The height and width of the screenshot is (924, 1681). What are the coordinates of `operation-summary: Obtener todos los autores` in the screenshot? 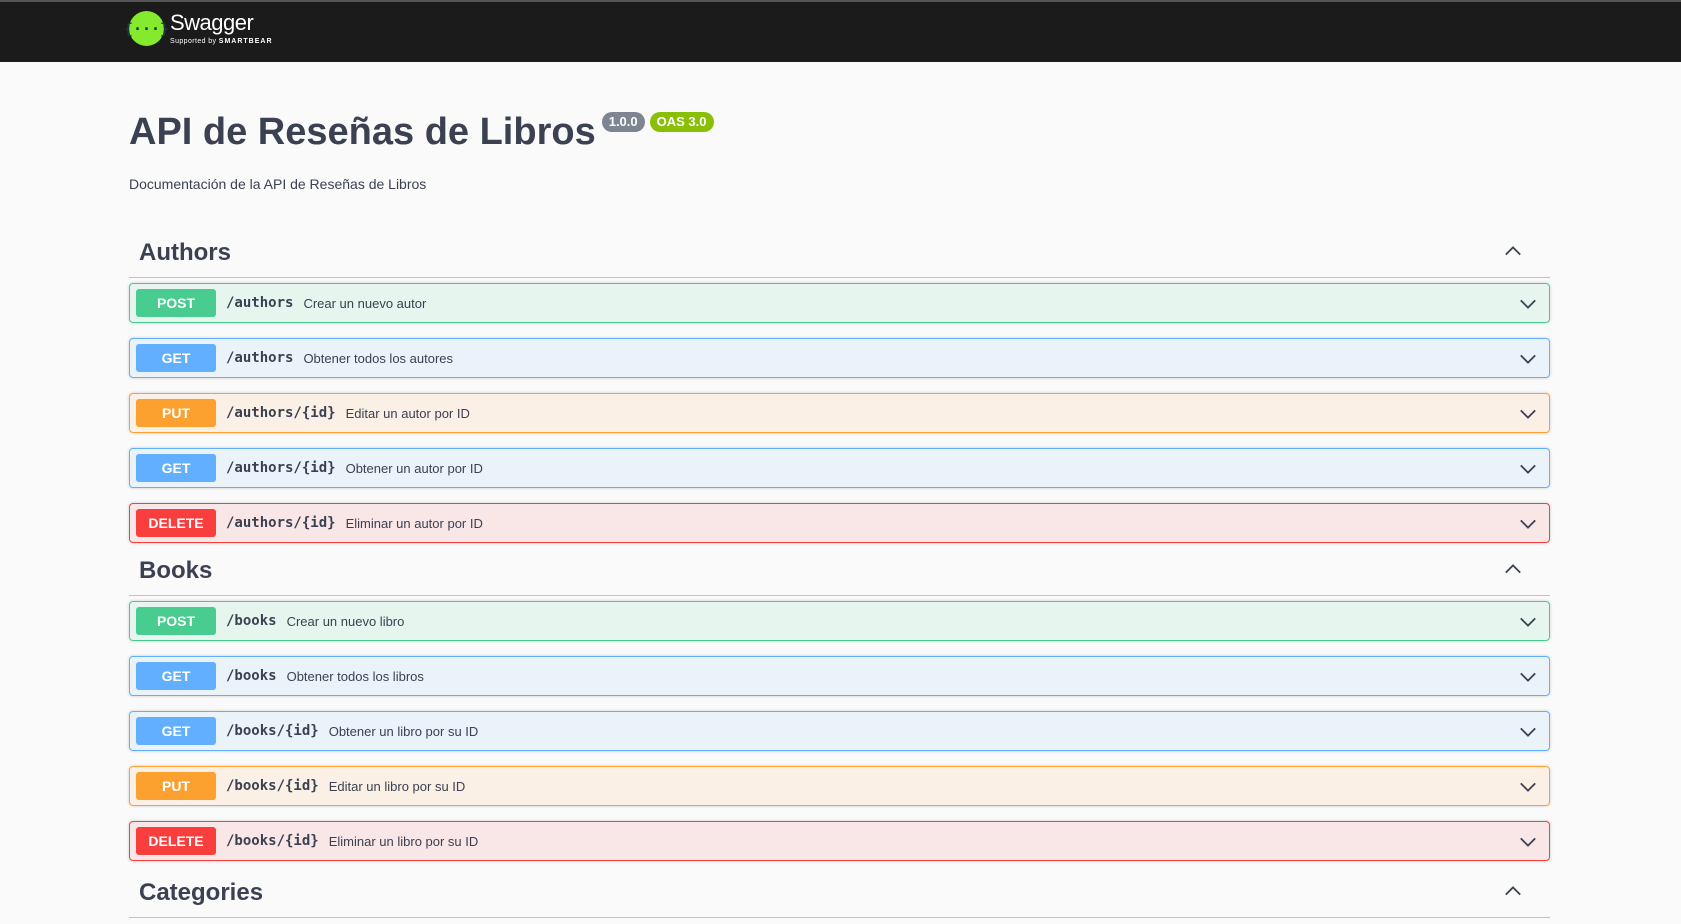 It's located at (378, 358).